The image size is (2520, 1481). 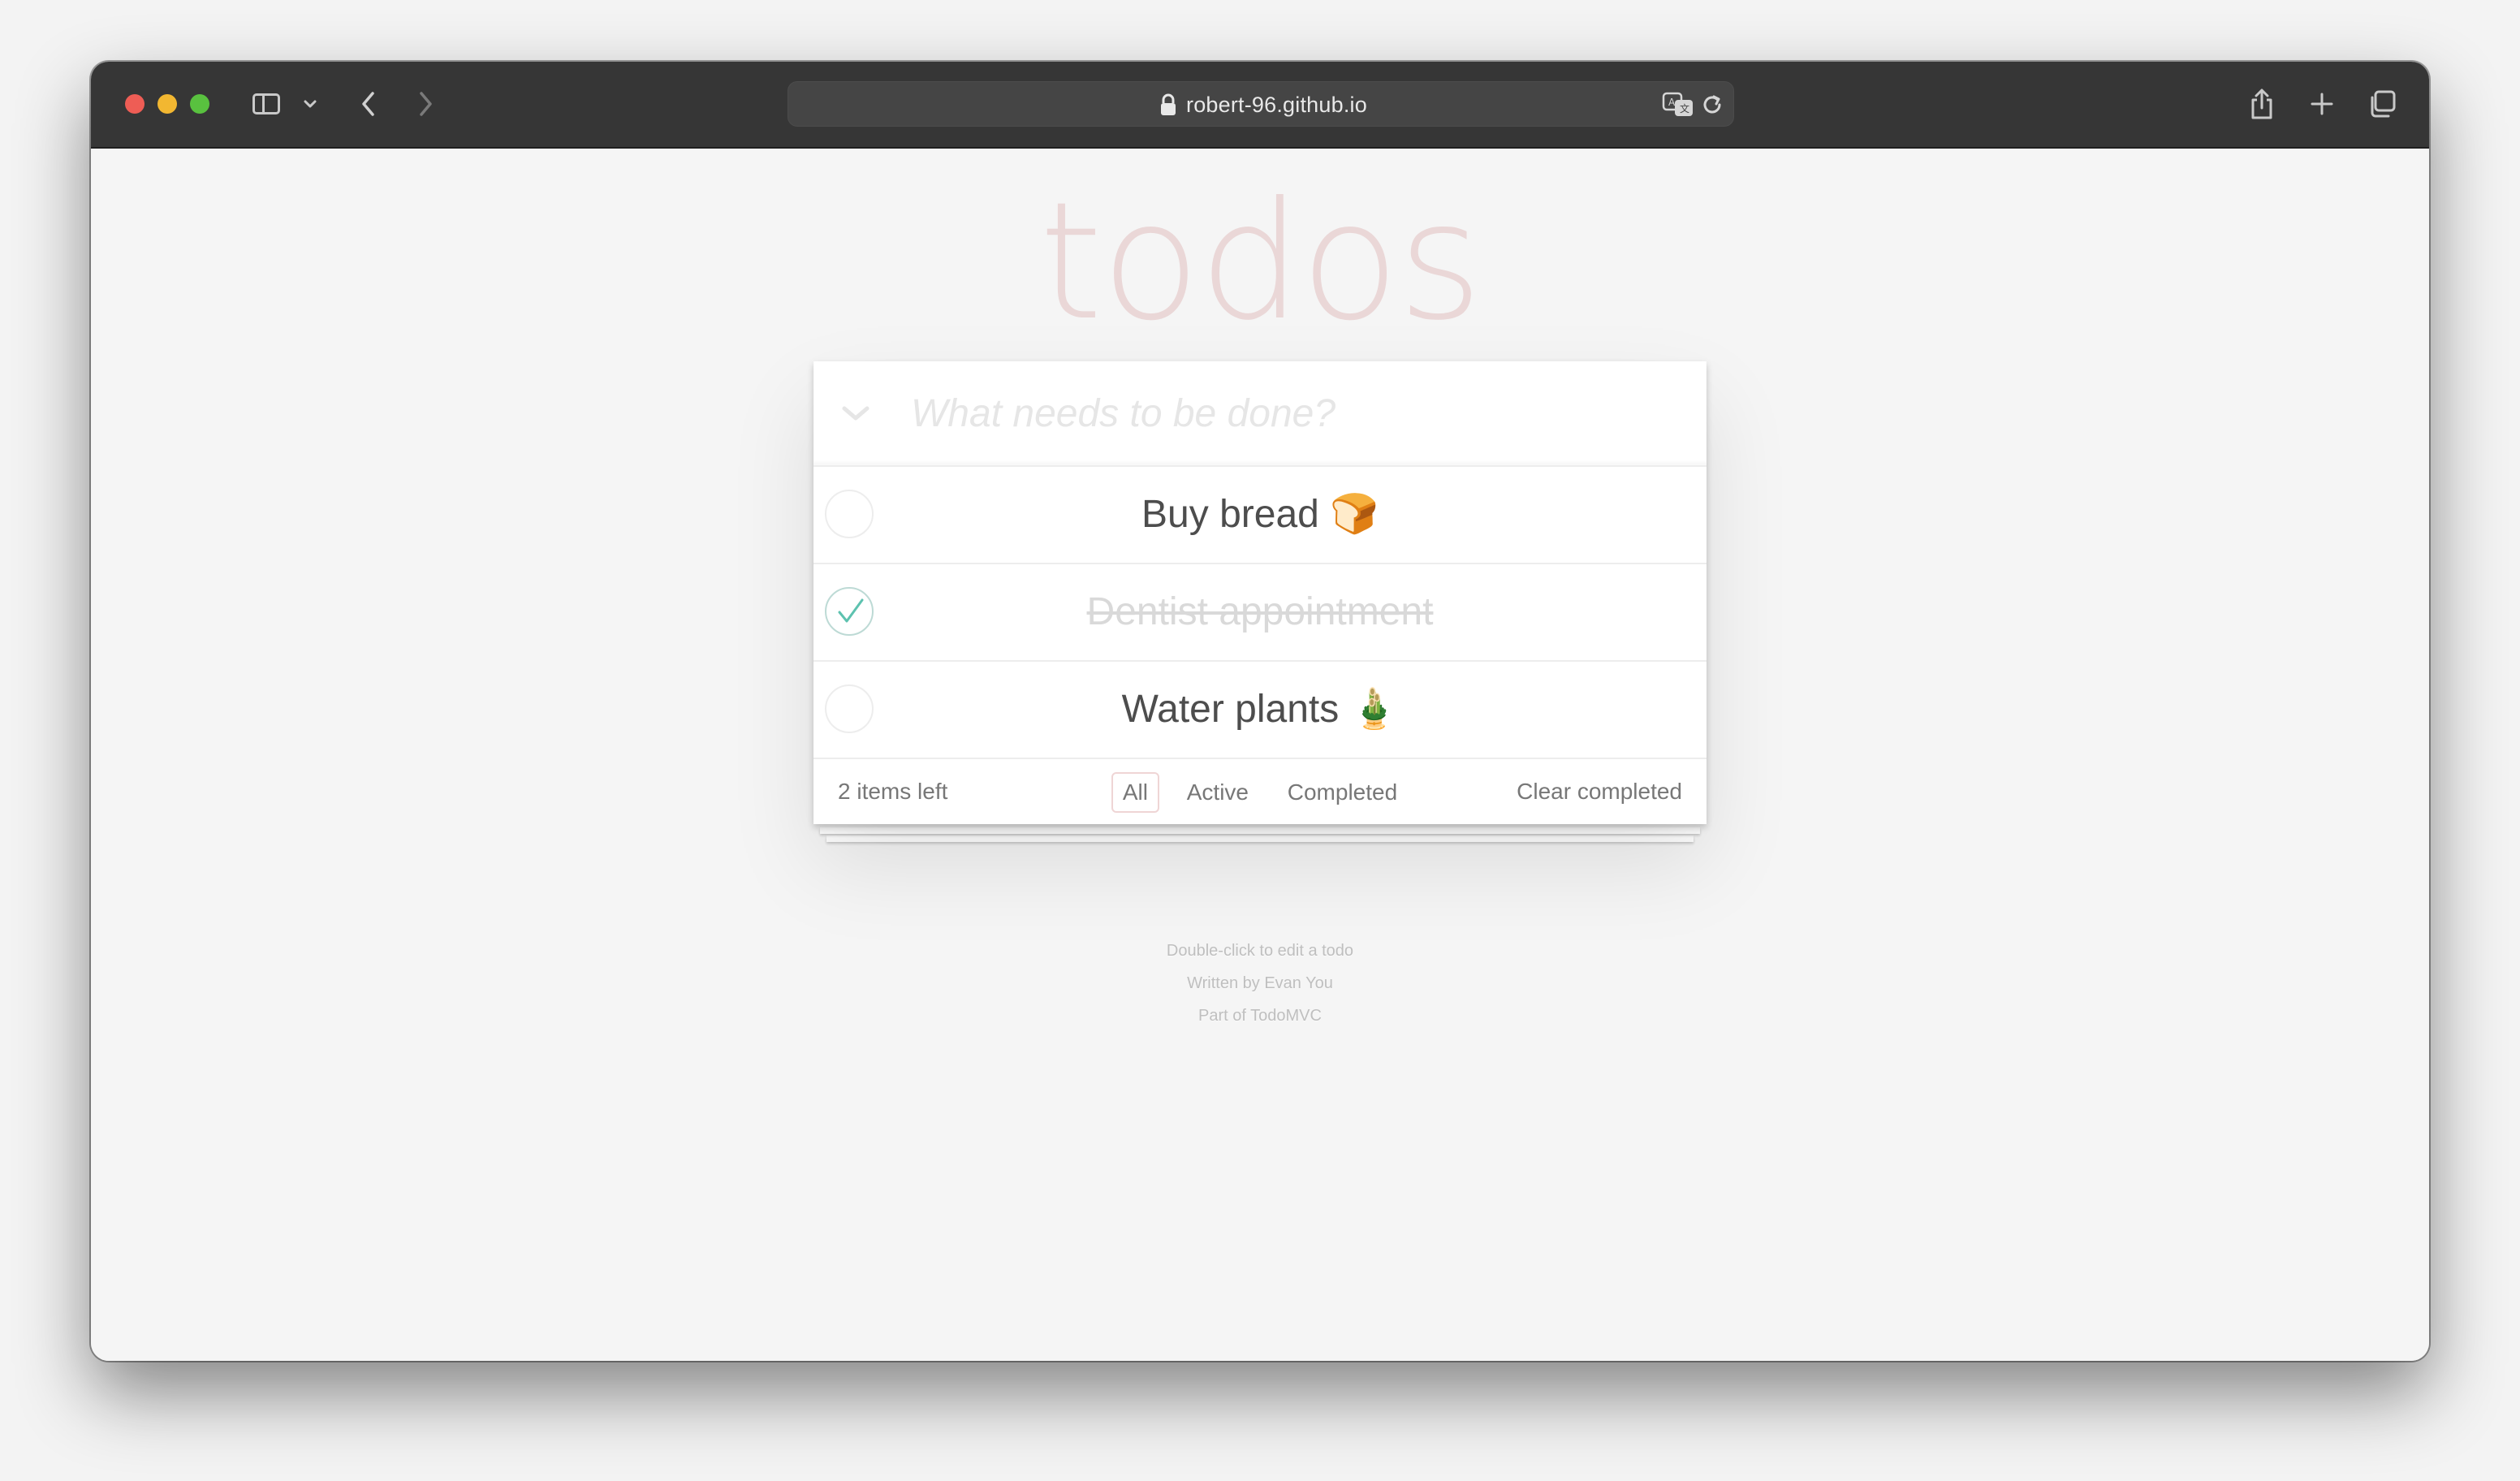 I want to click on todo-item: Buy bread 🍞, so click(x=1260, y=515).